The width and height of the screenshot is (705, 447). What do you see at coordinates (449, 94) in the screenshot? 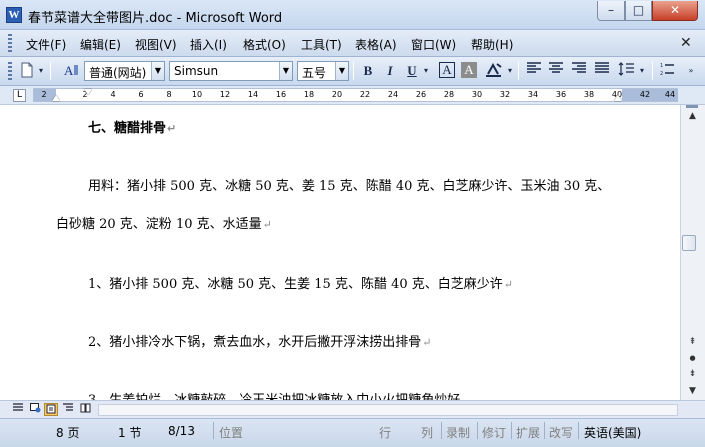
I see `ruler-number: 28` at bounding box center [449, 94].